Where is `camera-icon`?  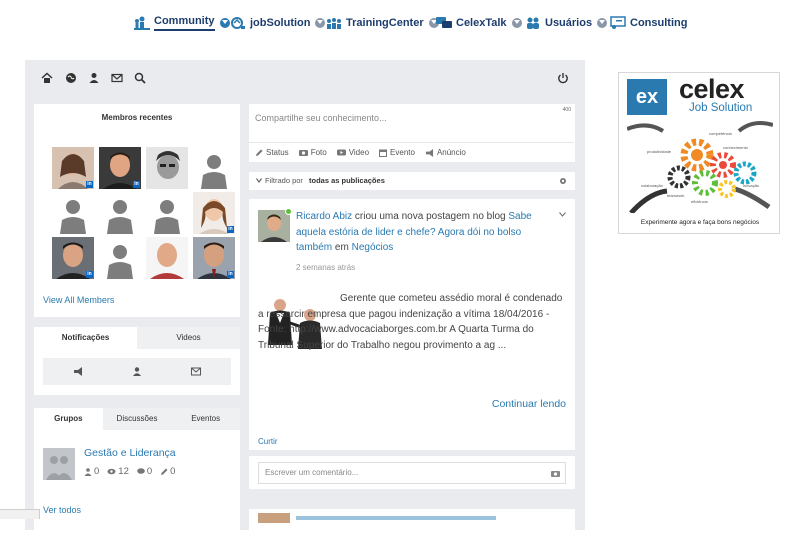
camera-icon is located at coordinates (555, 473).